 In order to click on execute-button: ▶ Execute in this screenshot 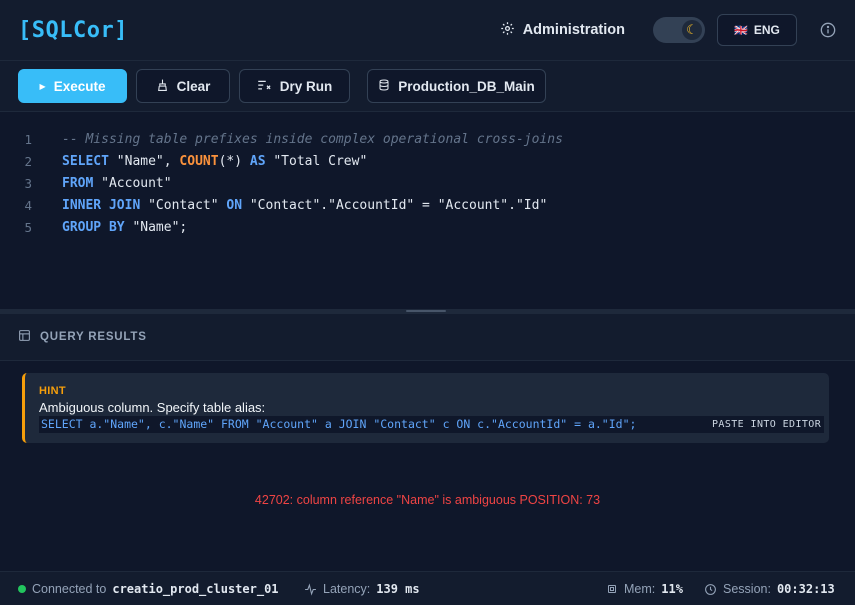, I will do `click(72, 86)`.